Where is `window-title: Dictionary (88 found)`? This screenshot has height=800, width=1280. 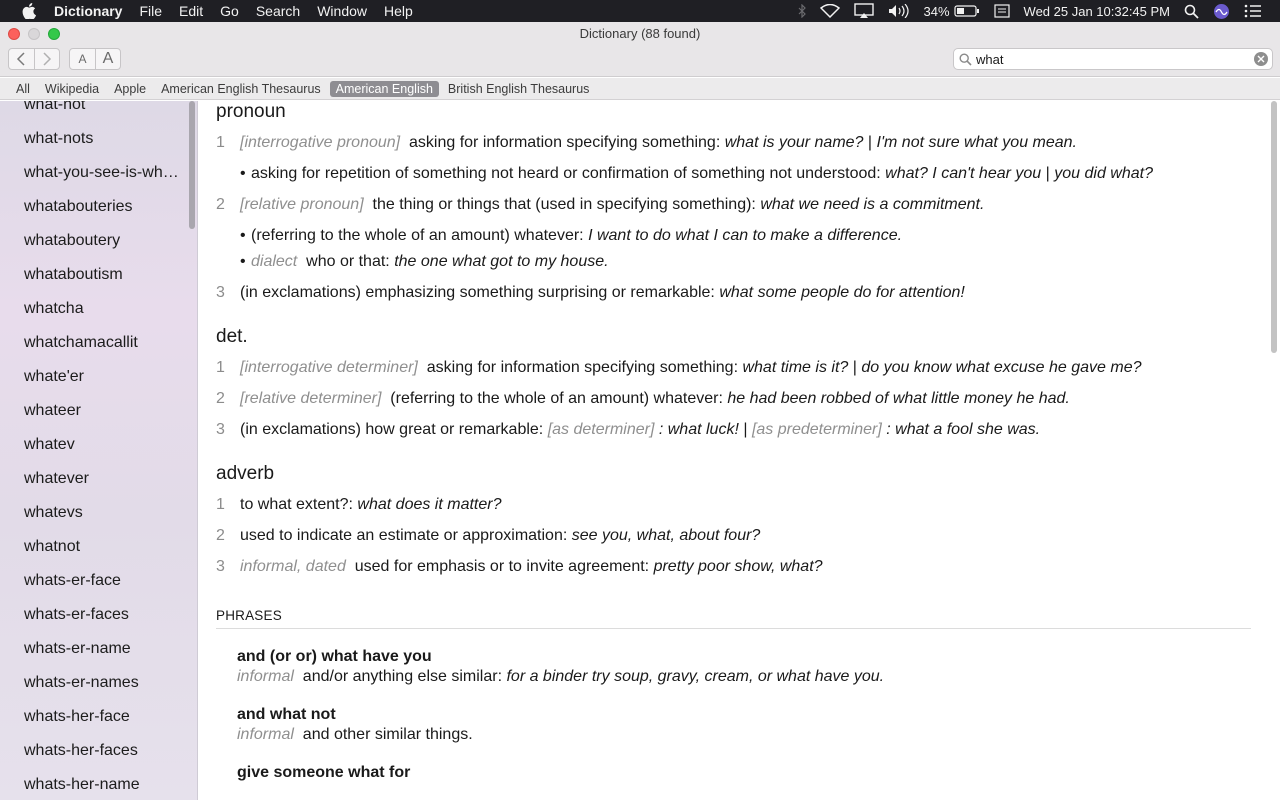 window-title: Dictionary (88 found) is located at coordinates (640, 33).